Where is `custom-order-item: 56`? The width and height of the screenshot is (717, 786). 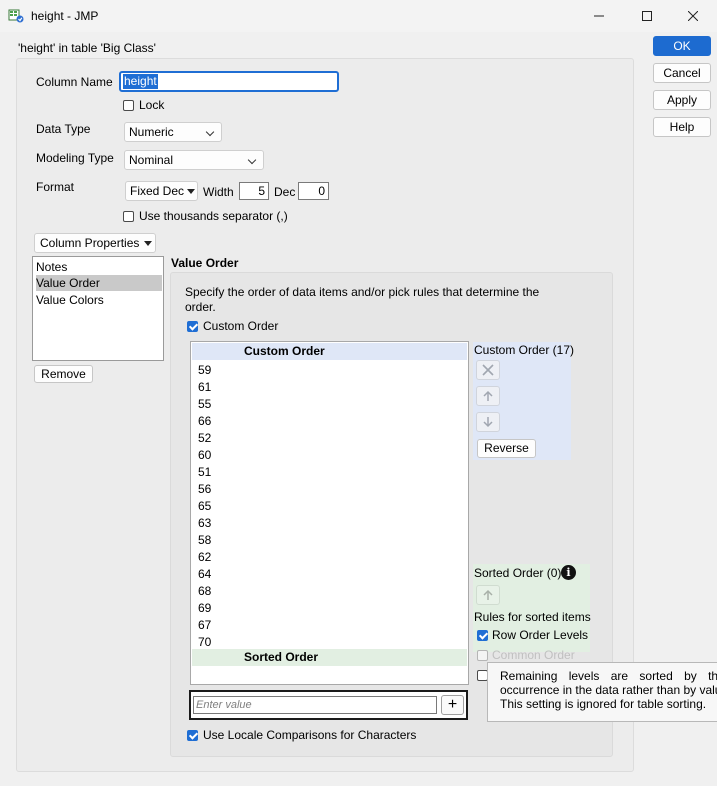 custom-order-item: 56 is located at coordinates (204, 489).